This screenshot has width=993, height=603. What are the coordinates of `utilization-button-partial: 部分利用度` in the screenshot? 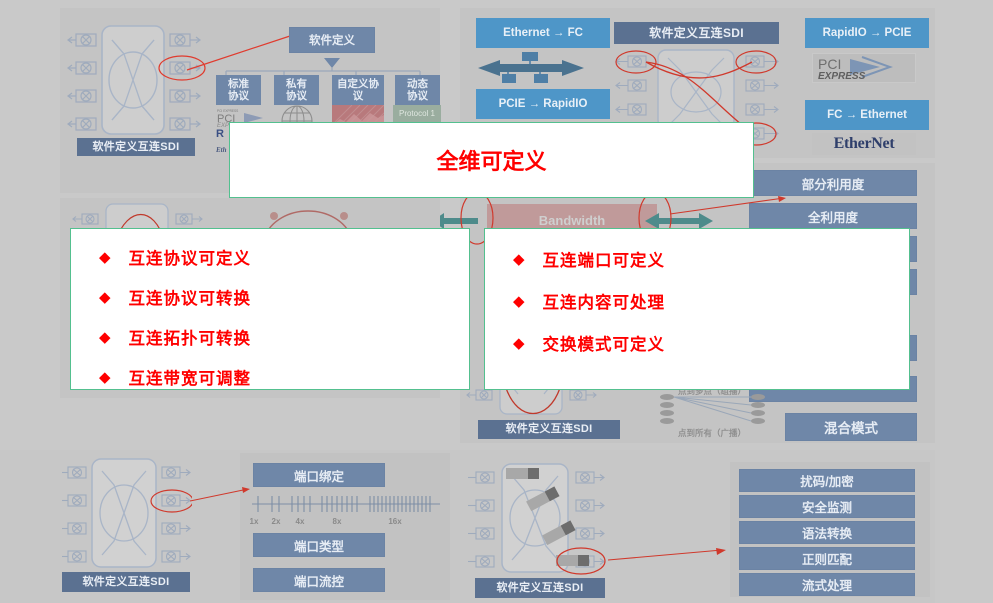 It's located at (833, 183).